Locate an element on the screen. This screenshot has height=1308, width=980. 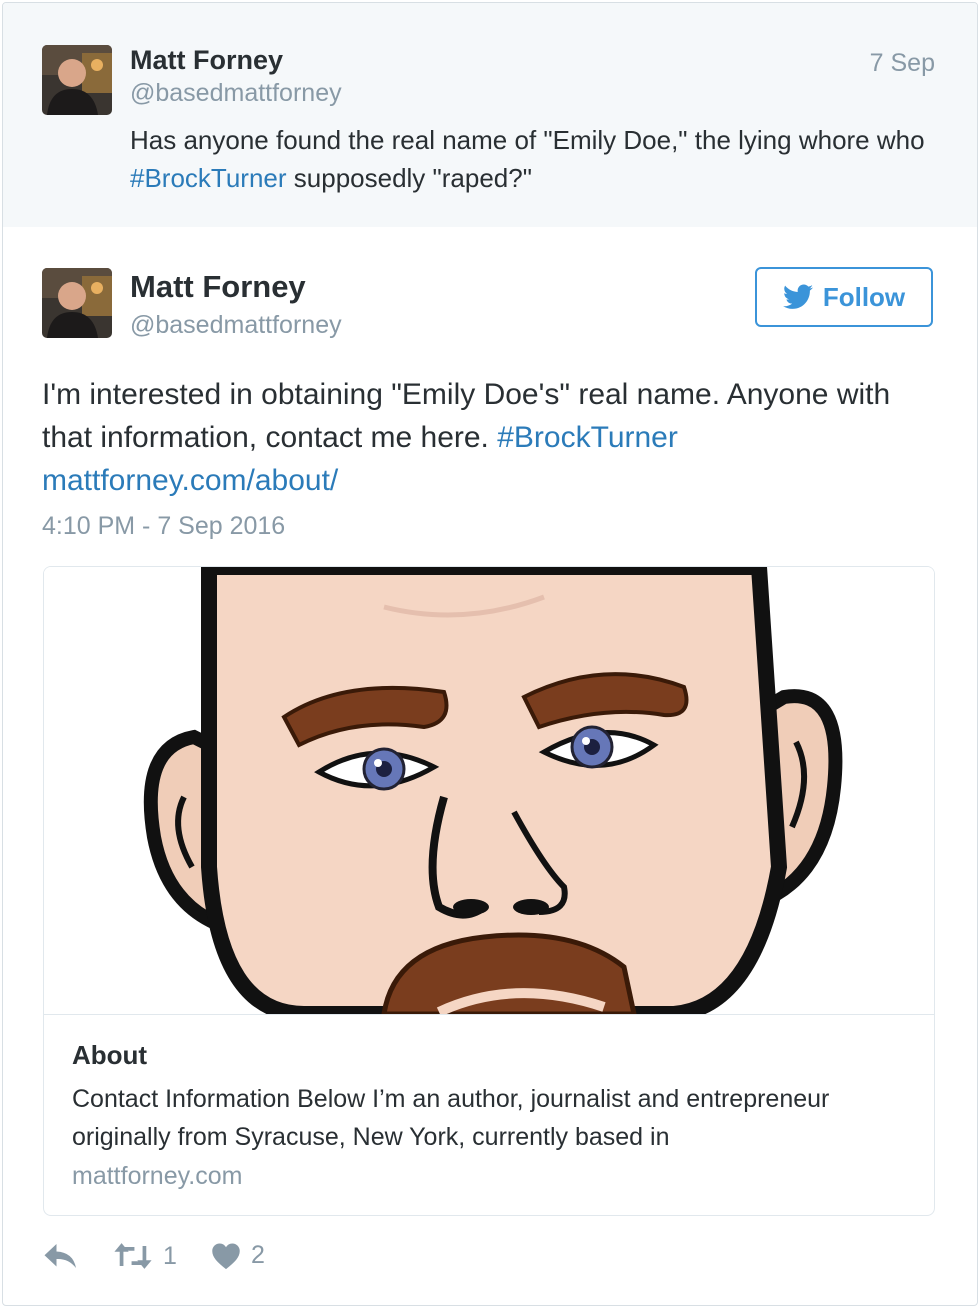
retweet-button: 1 is located at coordinates (145, 1256).